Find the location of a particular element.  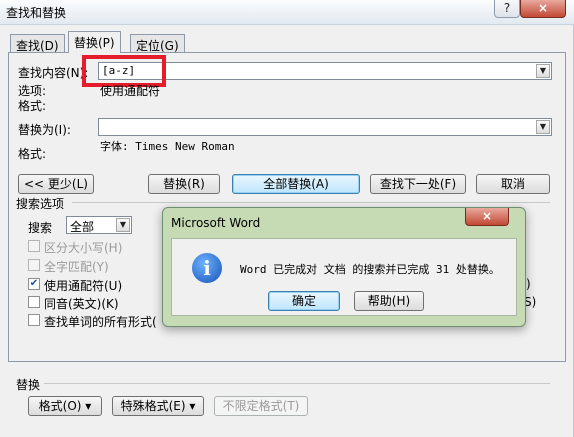

find-next-button: 查找下一处(F) is located at coordinates (418, 184).